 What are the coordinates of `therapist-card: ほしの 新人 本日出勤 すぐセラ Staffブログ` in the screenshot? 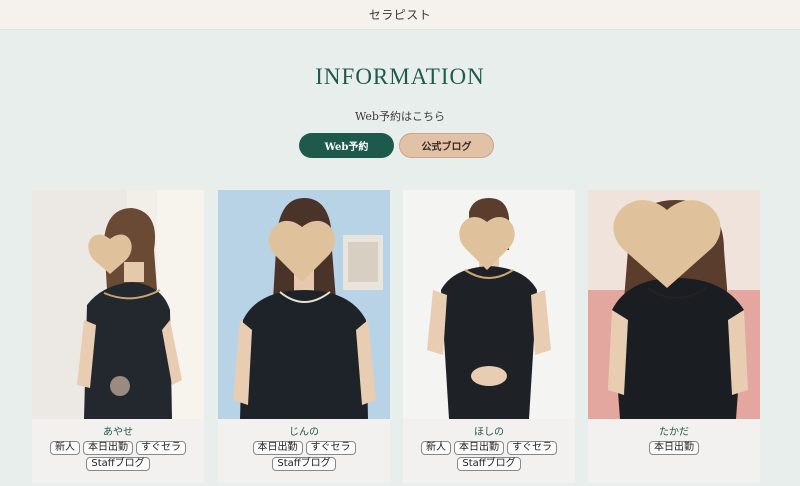 It's located at (489, 336).